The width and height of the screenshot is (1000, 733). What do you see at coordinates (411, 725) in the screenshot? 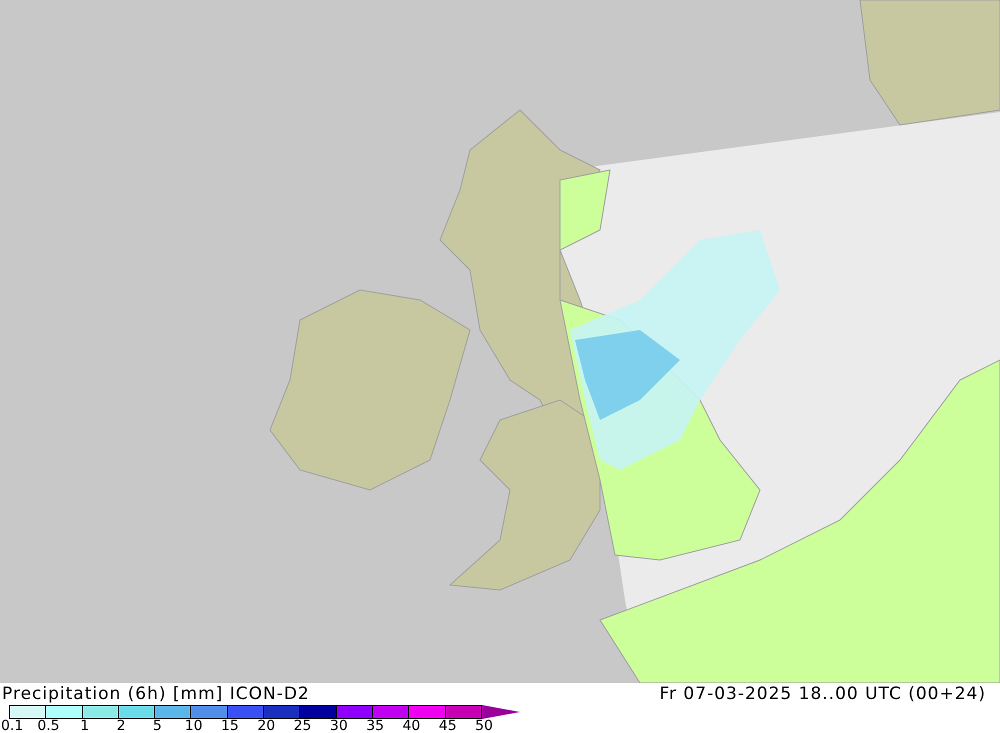
I see `tick-label: 40` at bounding box center [411, 725].